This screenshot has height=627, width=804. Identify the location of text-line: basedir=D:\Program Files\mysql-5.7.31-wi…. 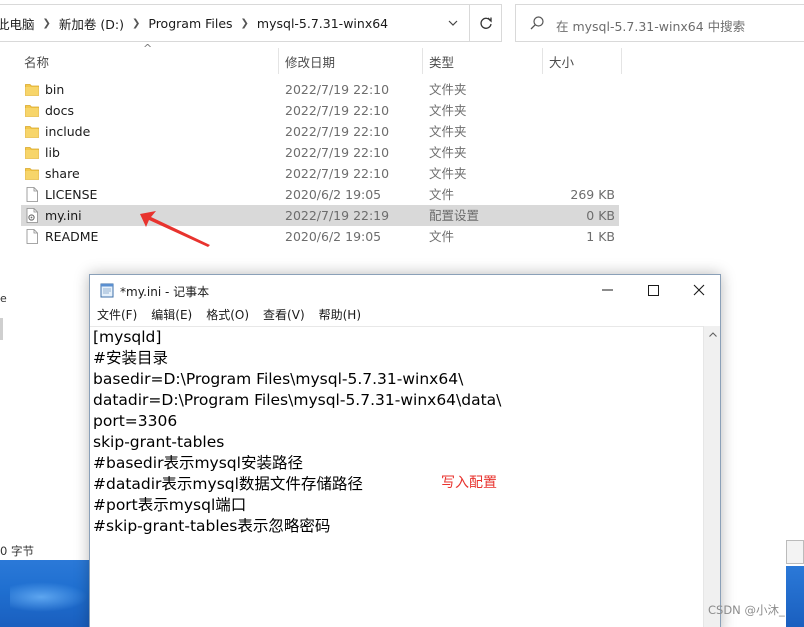
(278, 379).